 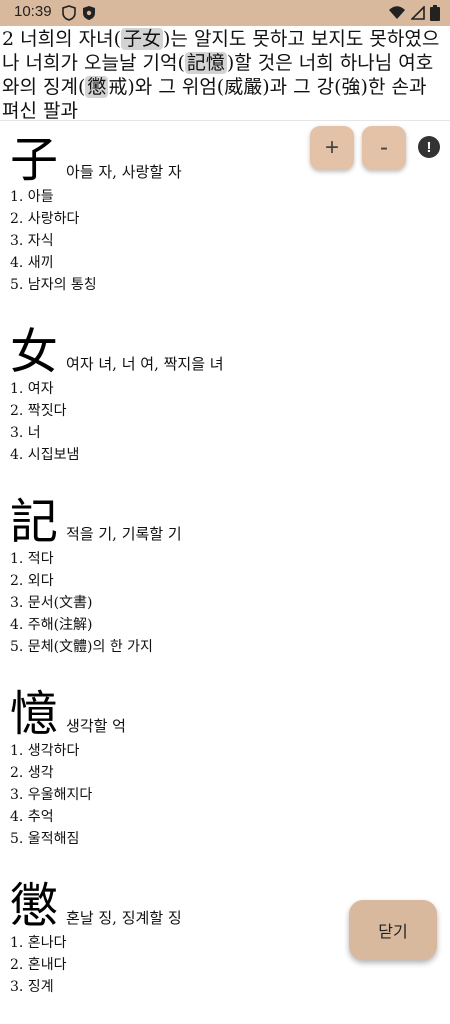 I want to click on verse-segment-1: 너희의 자녀(, so click(x=70, y=39).